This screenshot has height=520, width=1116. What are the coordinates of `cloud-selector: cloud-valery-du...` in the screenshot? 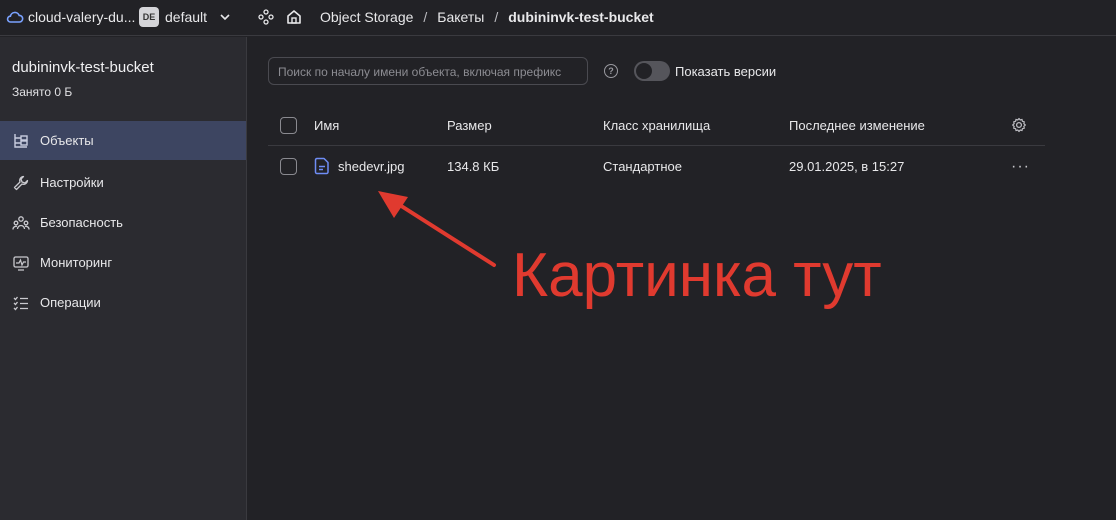 It's located at (81, 17).